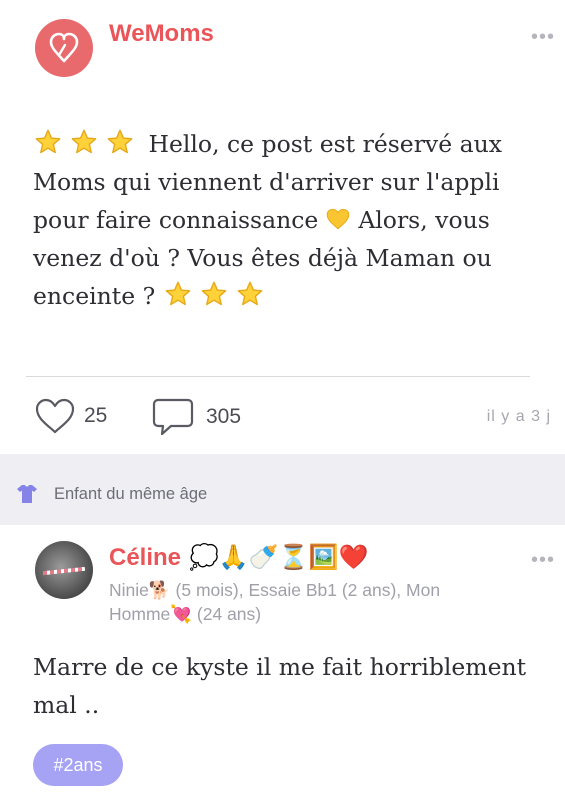 This screenshot has height=800, width=565. Describe the element at coordinates (27, 494) in the screenshot. I see `baby-onesie-icon` at that location.